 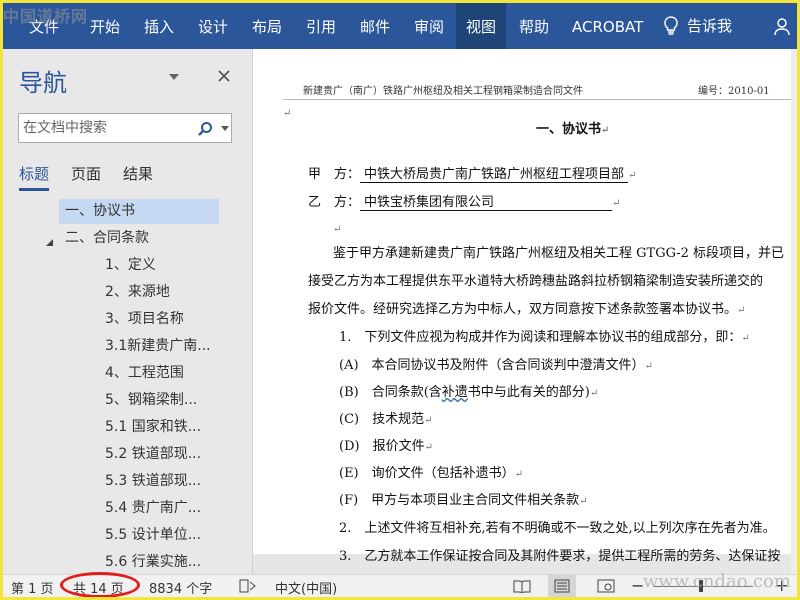 What do you see at coordinates (86, 177) in the screenshot?
I see `nav-tab-pages: 页面` at bounding box center [86, 177].